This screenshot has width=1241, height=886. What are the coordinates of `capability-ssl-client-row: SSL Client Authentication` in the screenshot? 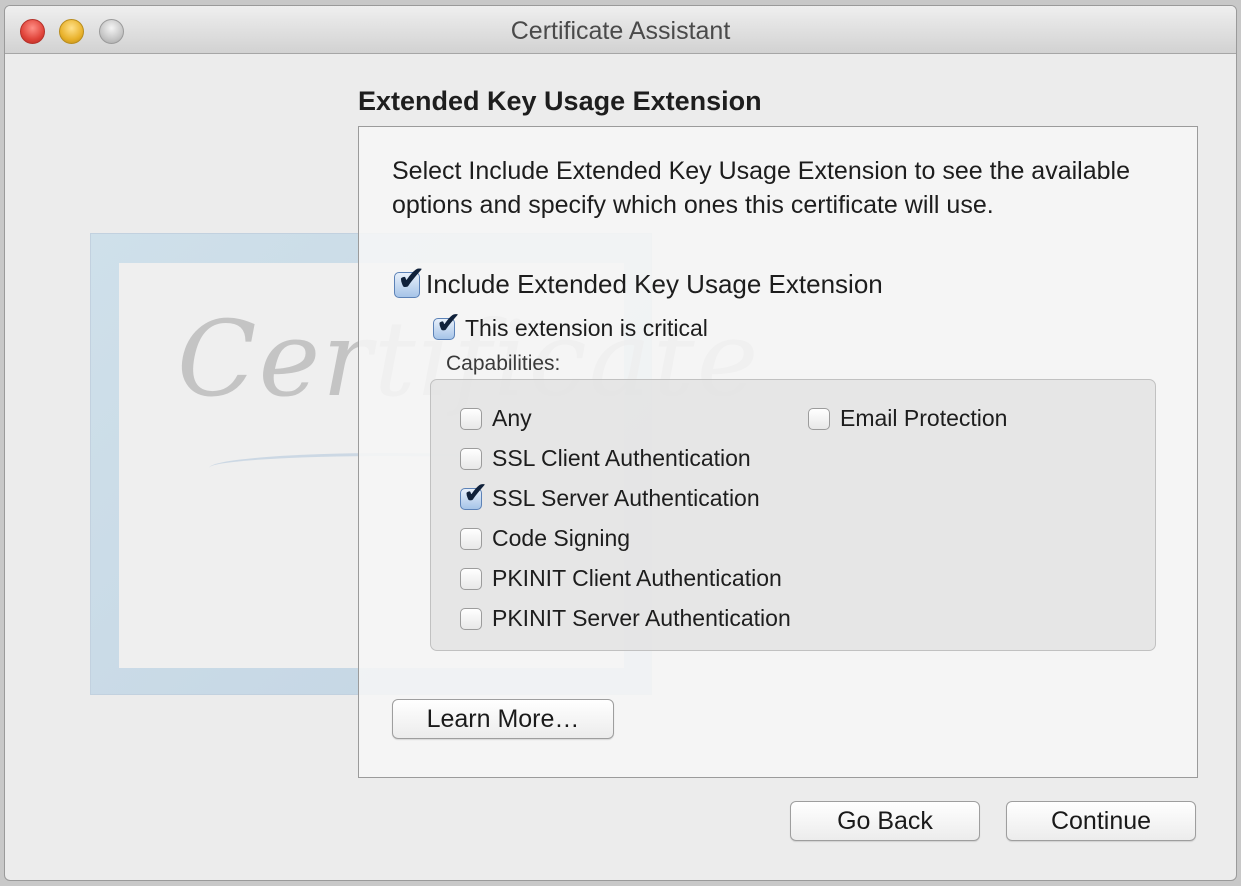 It's located at (605, 458).